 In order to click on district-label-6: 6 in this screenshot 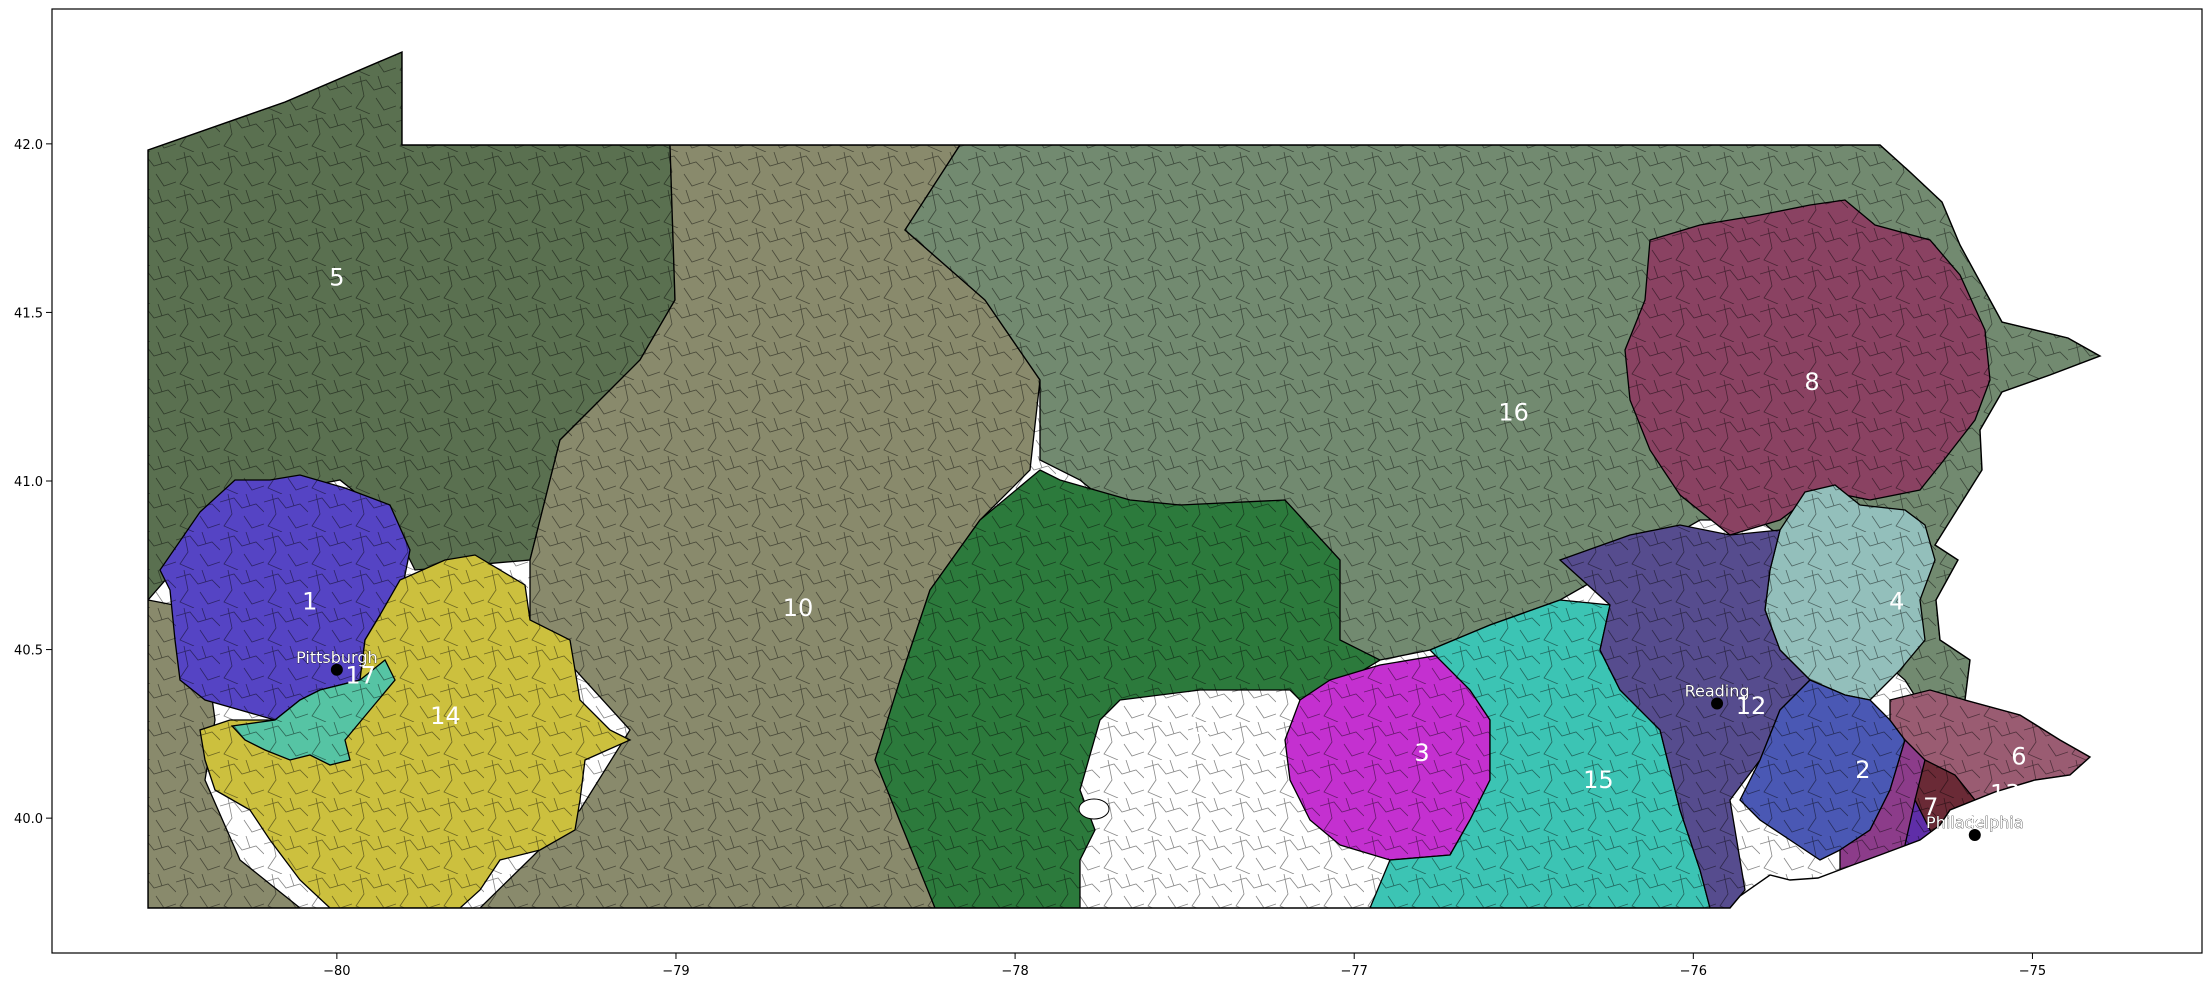, I will do `click(2018, 756)`.